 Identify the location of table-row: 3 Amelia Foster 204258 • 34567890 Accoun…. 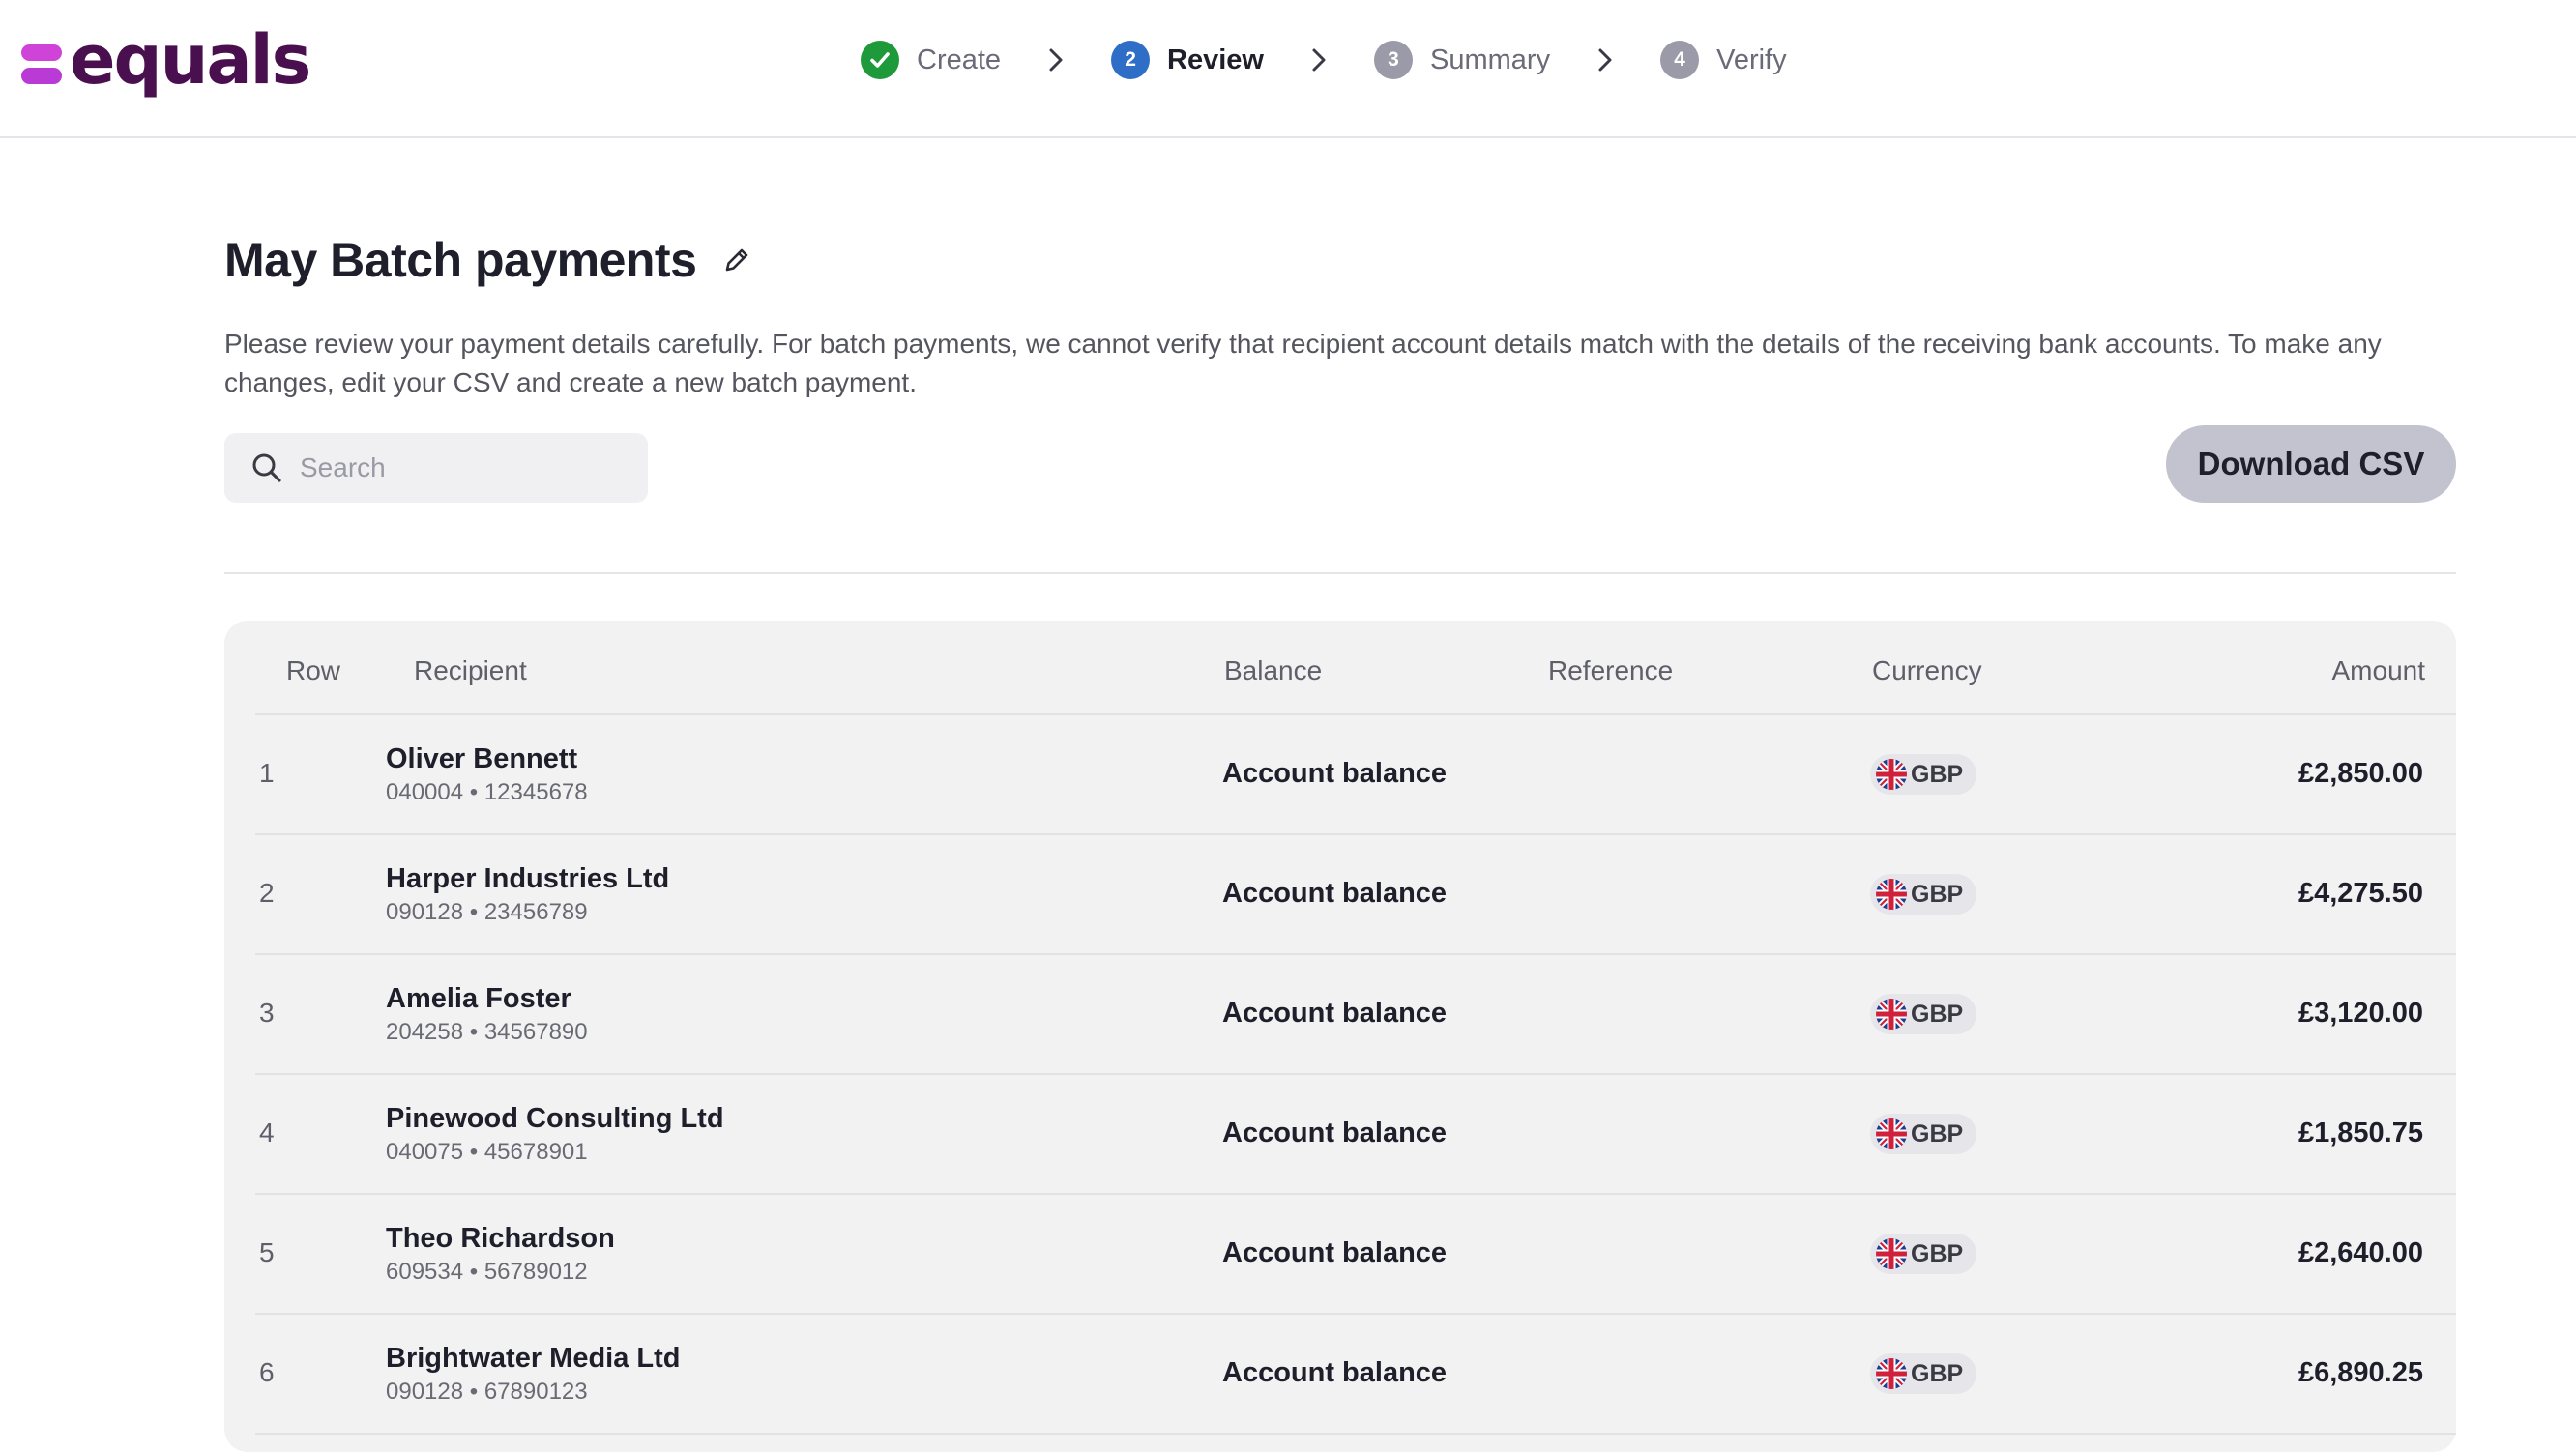
(1355, 1015).